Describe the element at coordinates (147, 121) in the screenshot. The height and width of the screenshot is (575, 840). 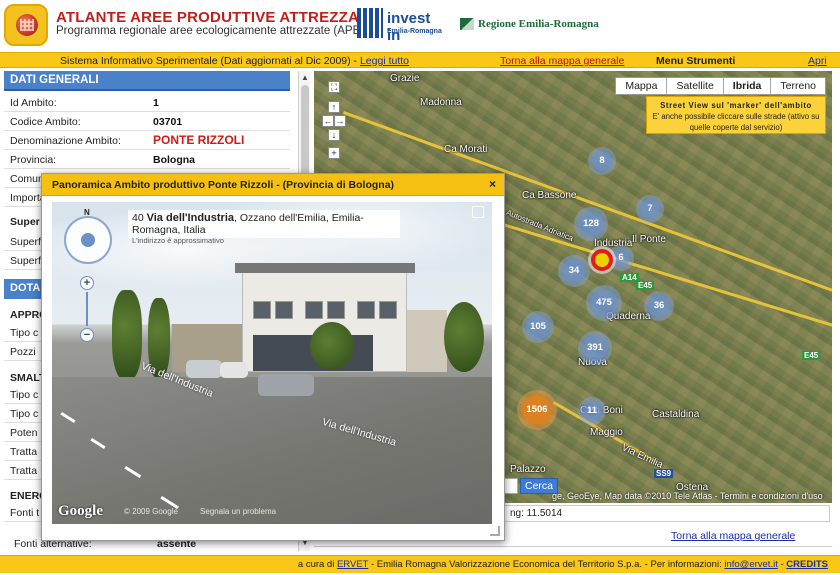
I see `row-codice-ambito: Codice Ambito: 03701` at that location.